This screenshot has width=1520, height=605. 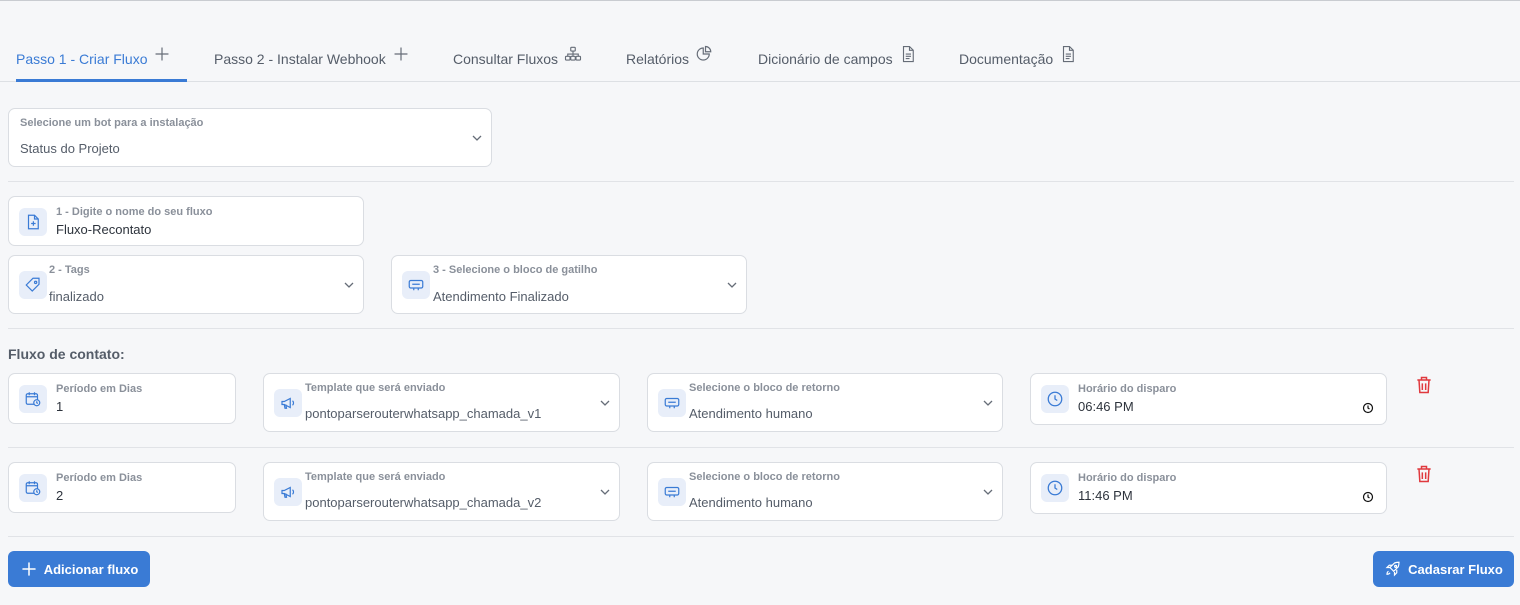 What do you see at coordinates (70, 148) in the screenshot?
I see `bot-select-value: Status do Projeto` at bounding box center [70, 148].